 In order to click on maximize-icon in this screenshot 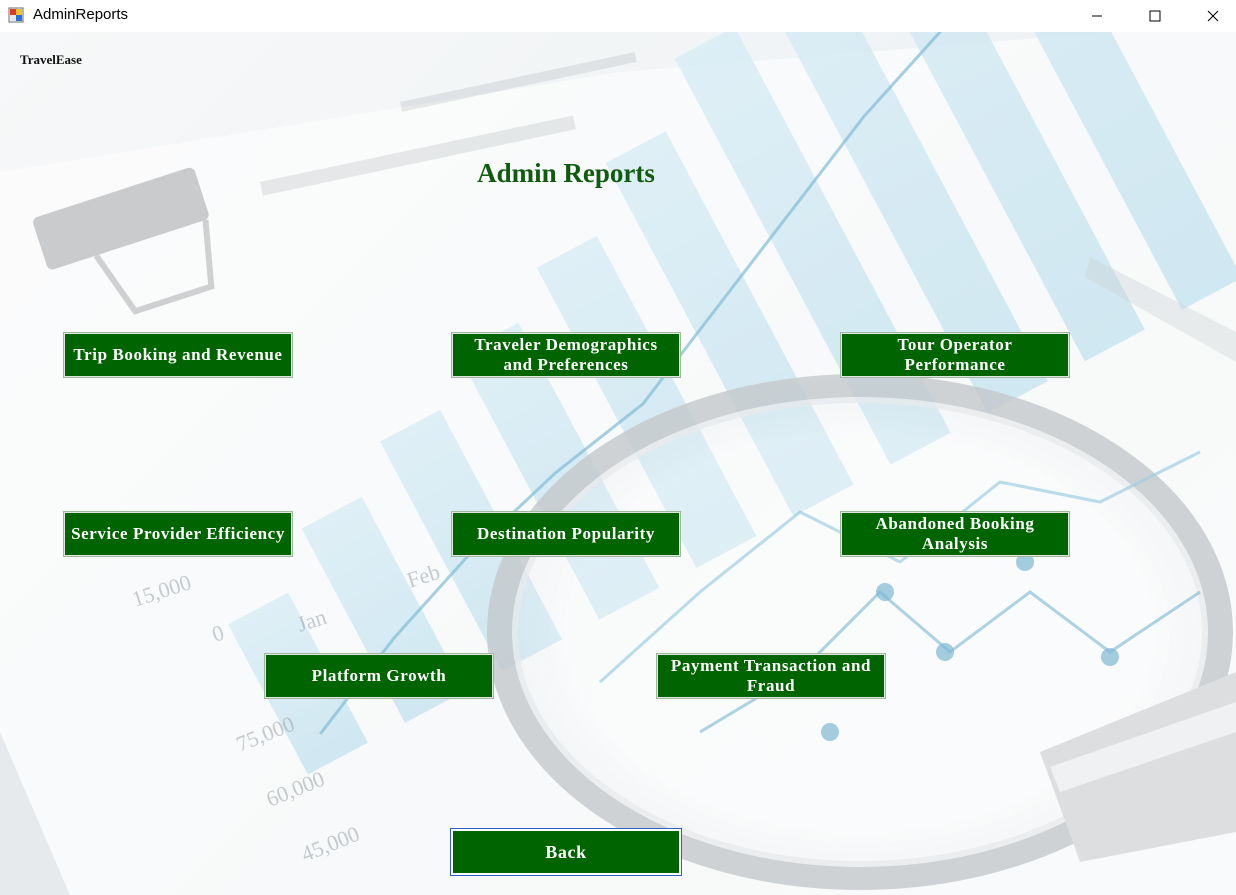, I will do `click(1155, 16)`.